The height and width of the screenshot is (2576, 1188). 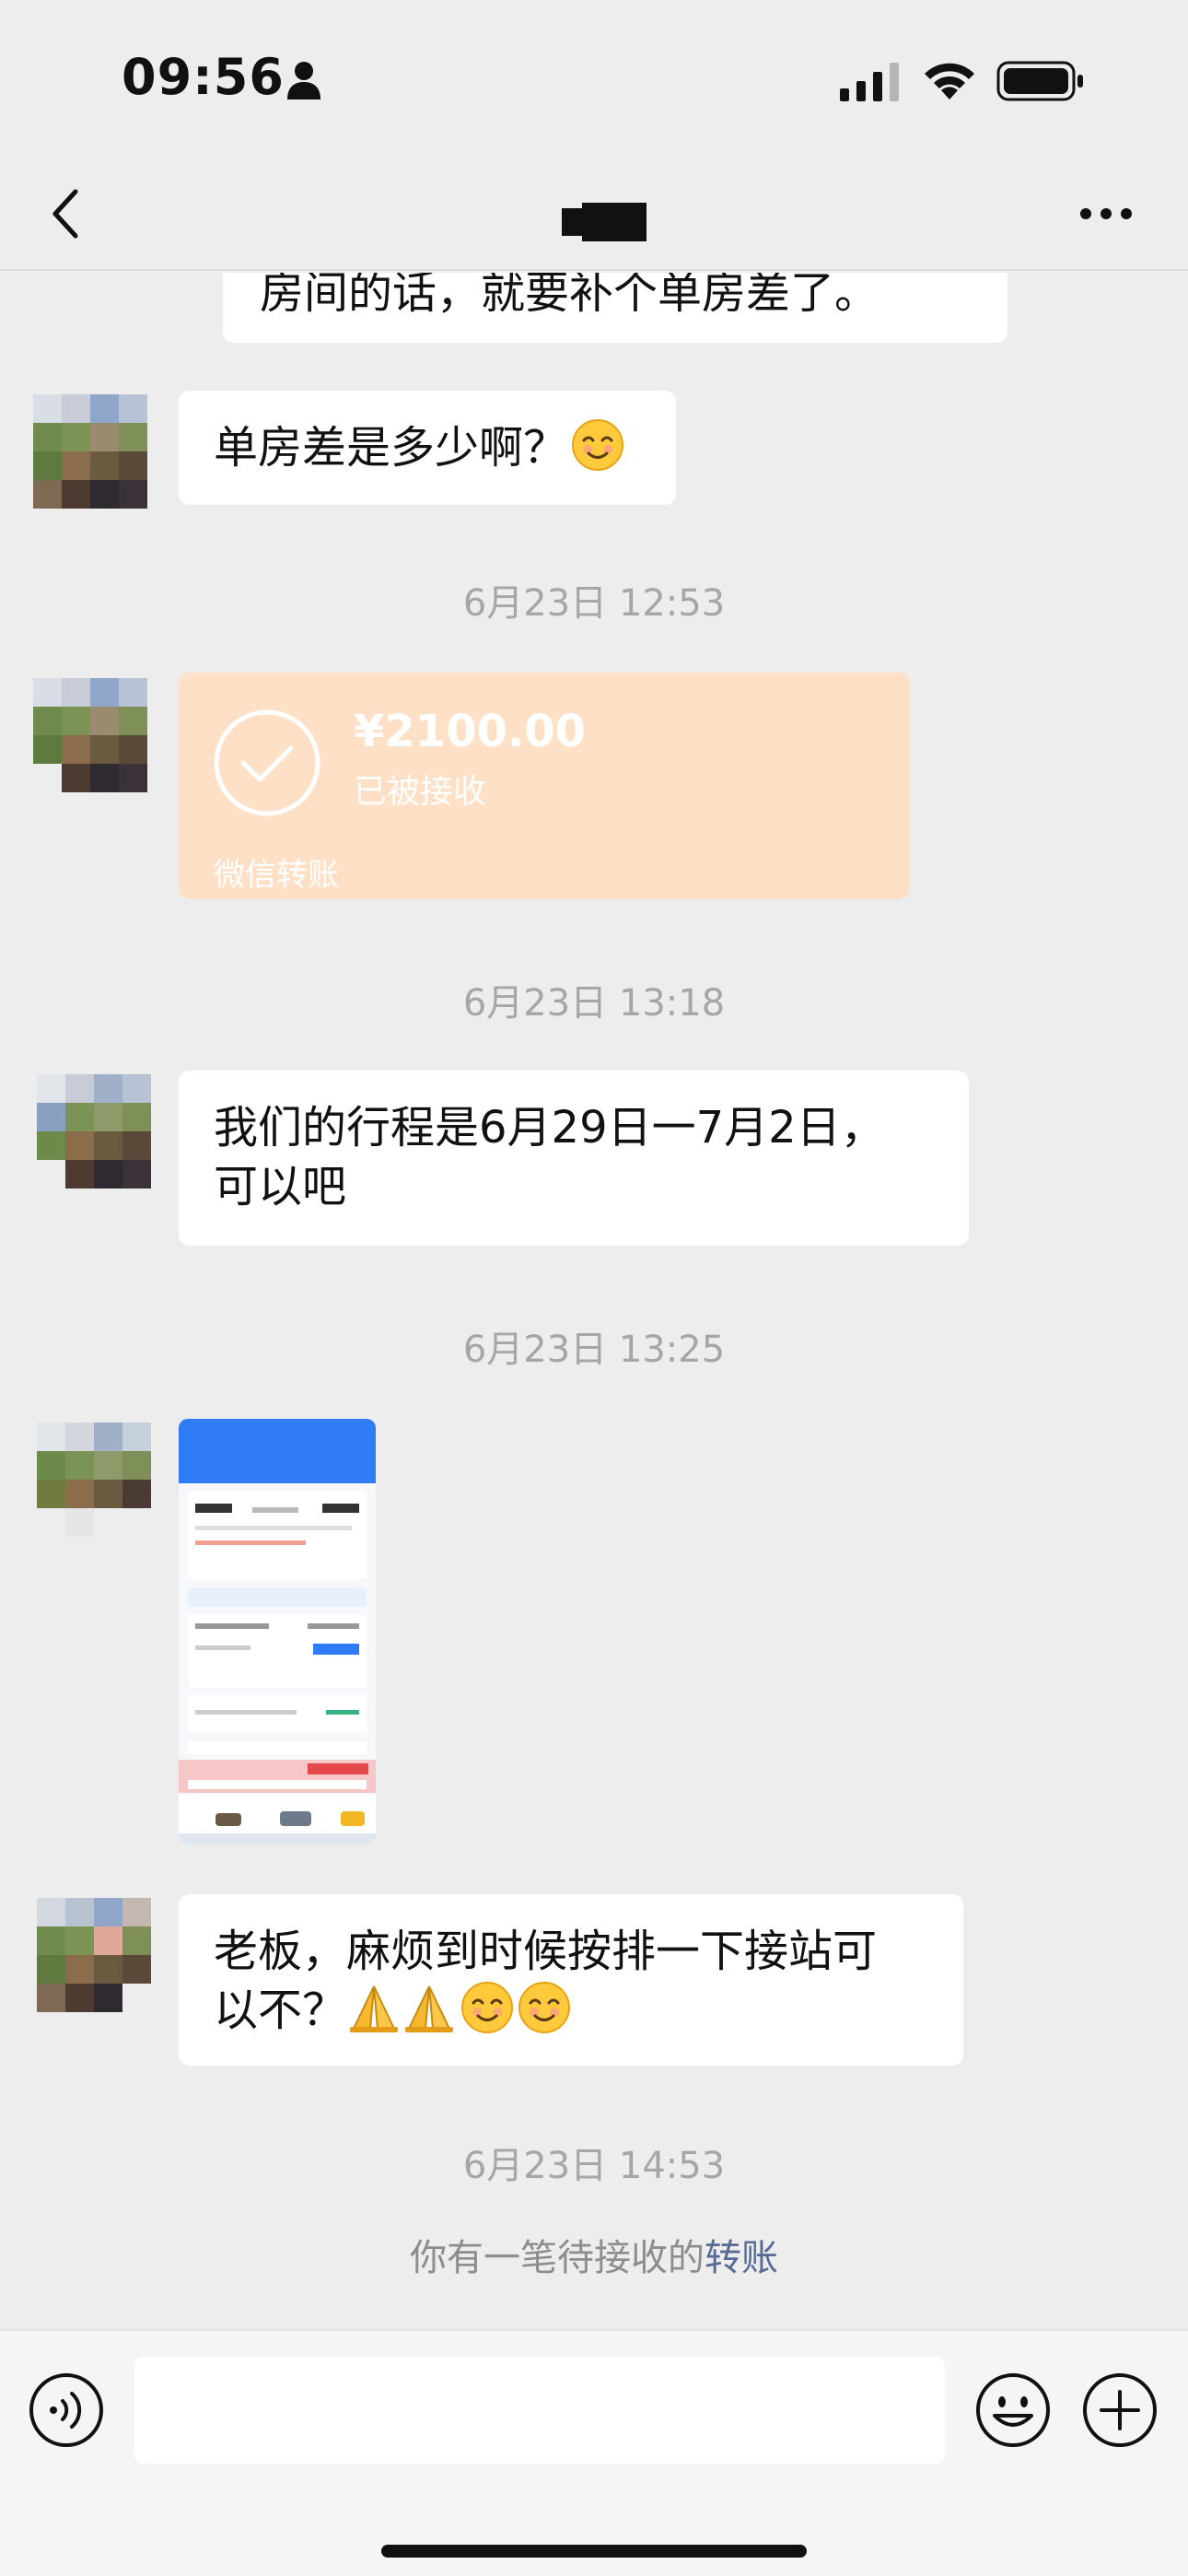 What do you see at coordinates (267, 762) in the screenshot?
I see `check-circle-icon` at bounding box center [267, 762].